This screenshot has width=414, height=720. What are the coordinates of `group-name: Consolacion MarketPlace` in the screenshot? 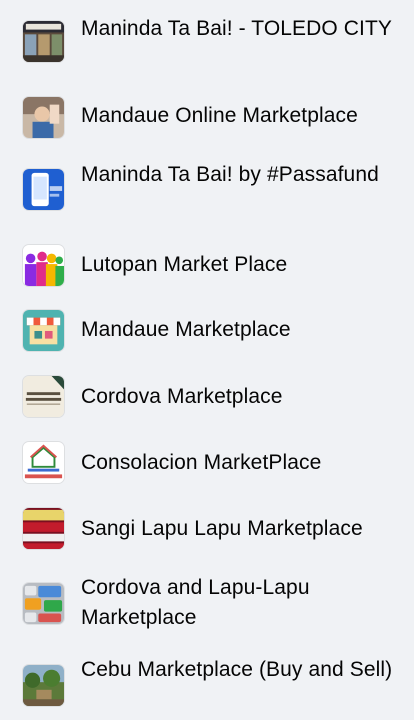 It's located at (201, 462).